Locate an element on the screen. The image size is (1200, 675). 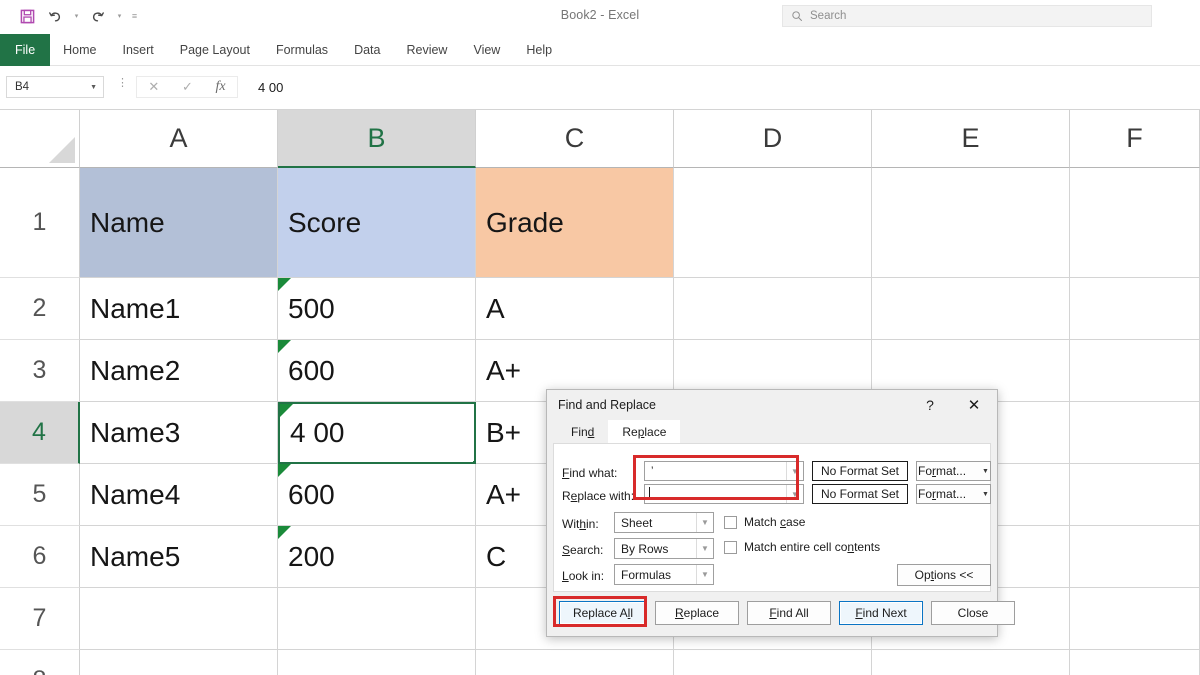
row-header-2: 2 is located at coordinates (40, 309).